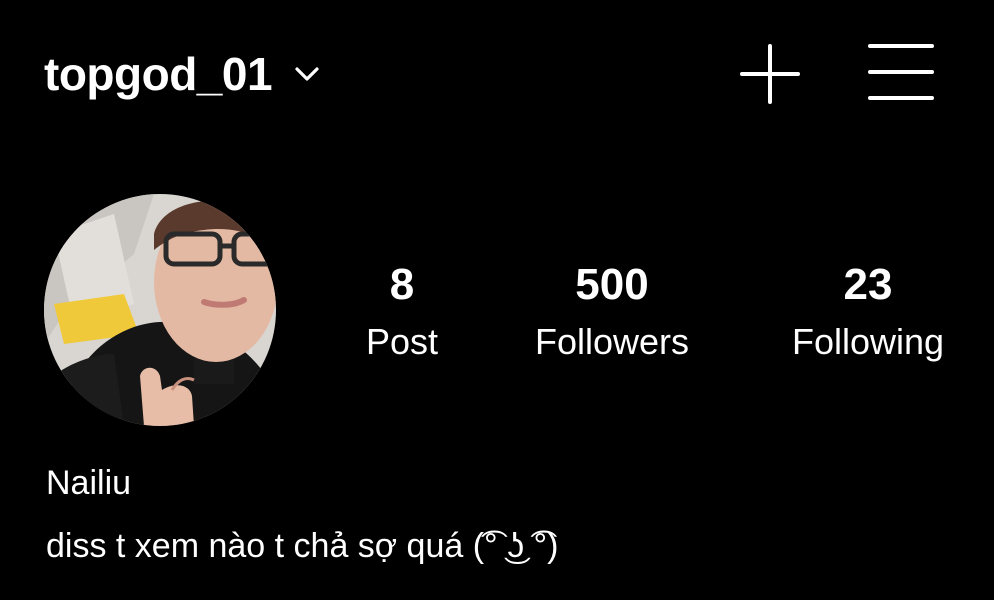  What do you see at coordinates (868, 341) in the screenshot?
I see `following-label: Following` at bounding box center [868, 341].